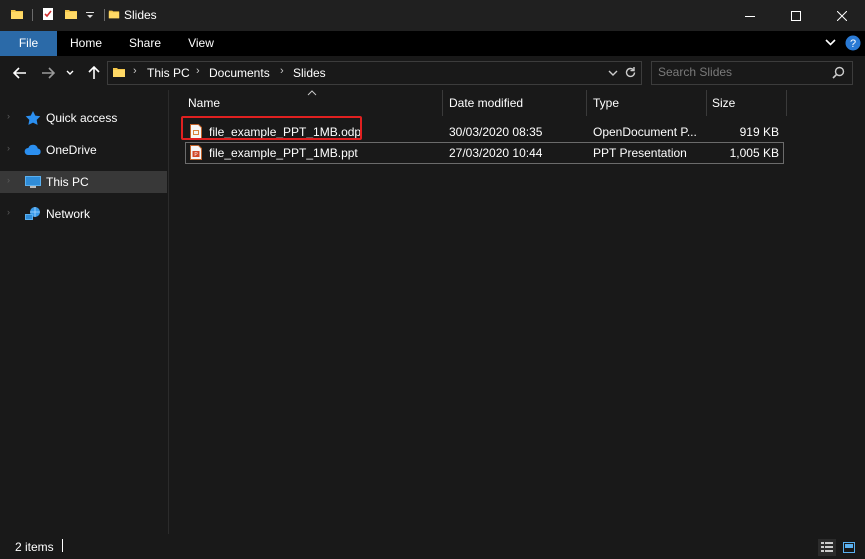 This screenshot has width=865, height=559. Describe the element at coordinates (432, 15) in the screenshot. I see `title-bar: Slides` at that location.